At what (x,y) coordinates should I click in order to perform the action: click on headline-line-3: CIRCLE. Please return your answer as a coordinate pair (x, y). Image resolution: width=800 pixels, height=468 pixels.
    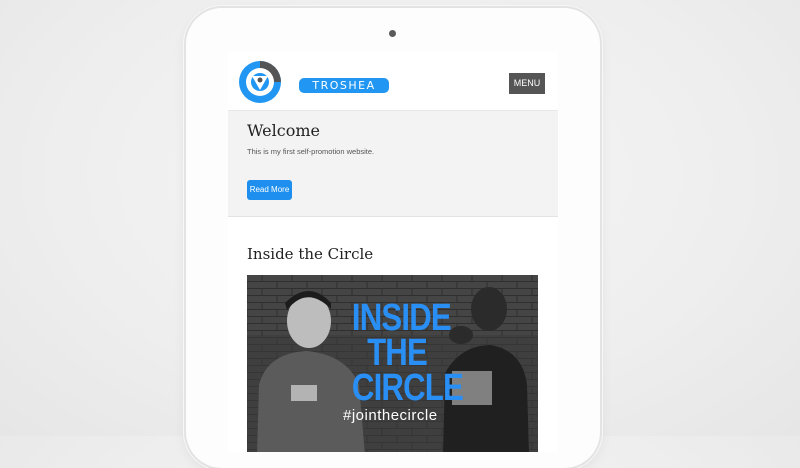
    Looking at the image, I should click on (407, 388).